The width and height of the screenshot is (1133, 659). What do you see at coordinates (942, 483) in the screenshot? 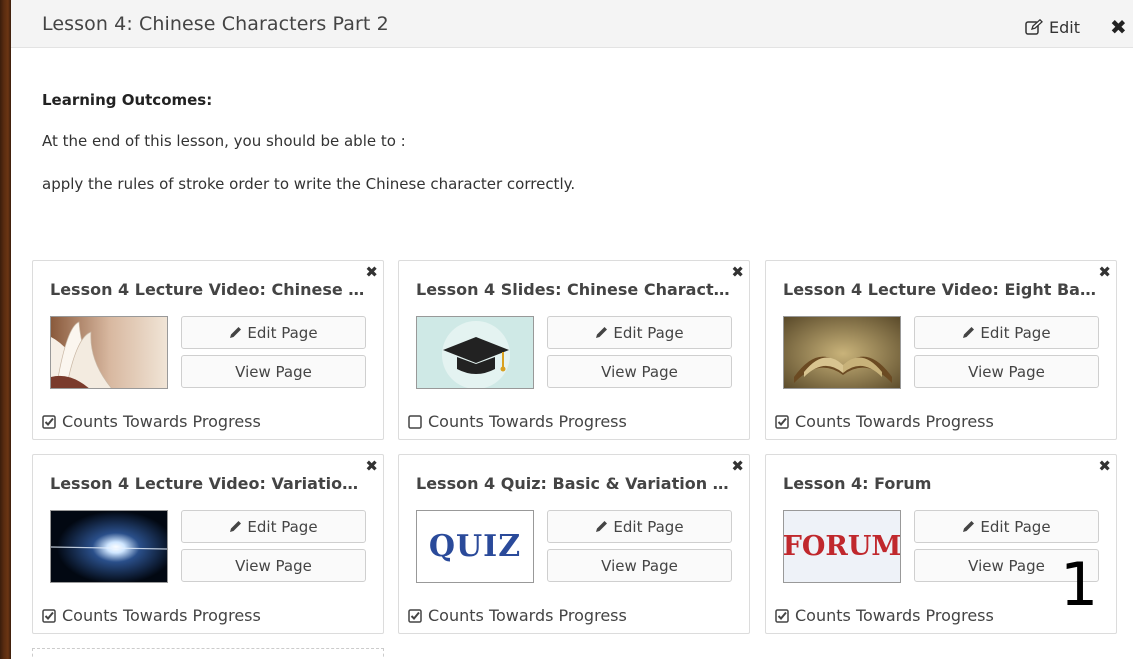
I see `card-title: Lesson 4: Forum` at bounding box center [942, 483].